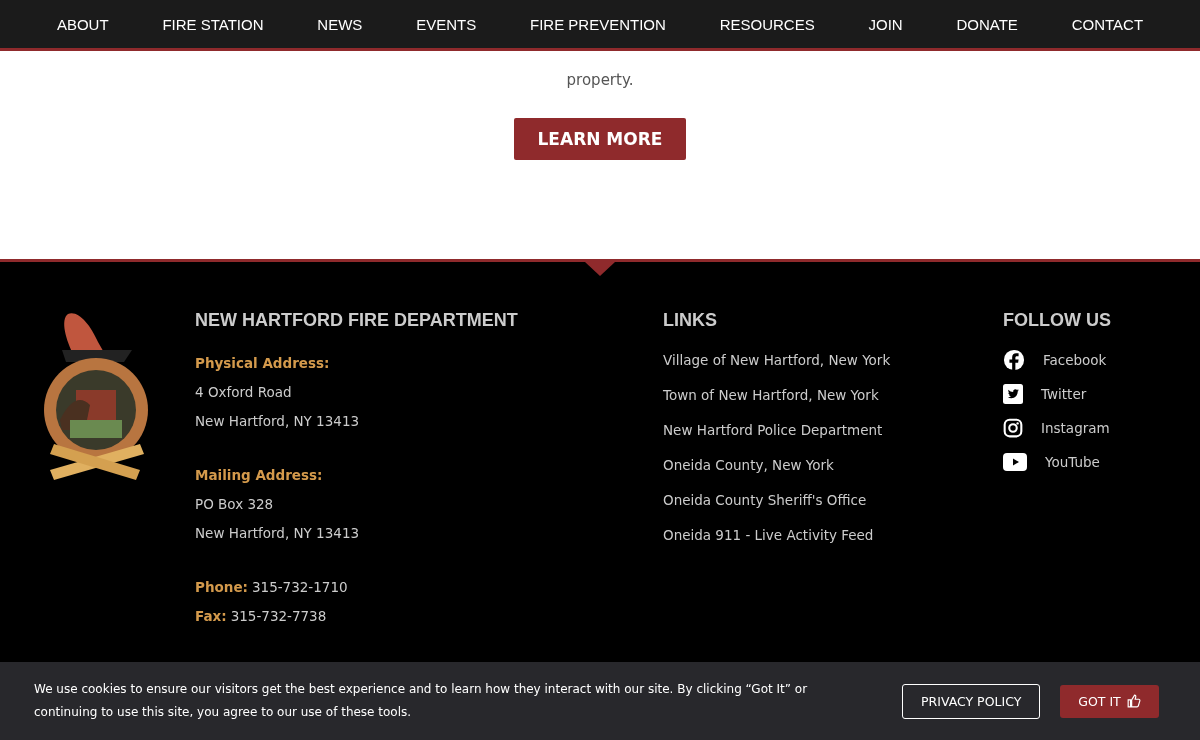 The width and height of the screenshot is (1200, 740). What do you see at coordinates (446, 24) in the screenshot?
I see `nav-link: EVENTS` at bounding box center [446, 24].